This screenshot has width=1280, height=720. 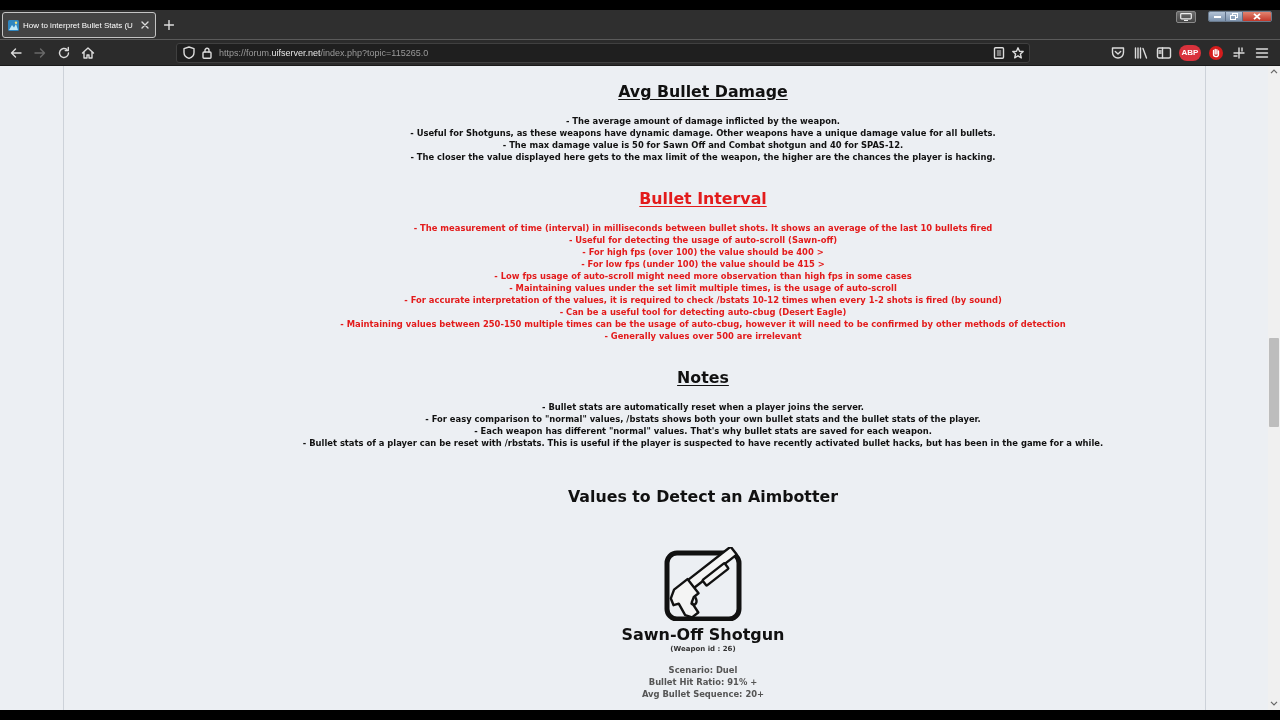 I want to click on minimize-icon, so click(x=1217, y=16).